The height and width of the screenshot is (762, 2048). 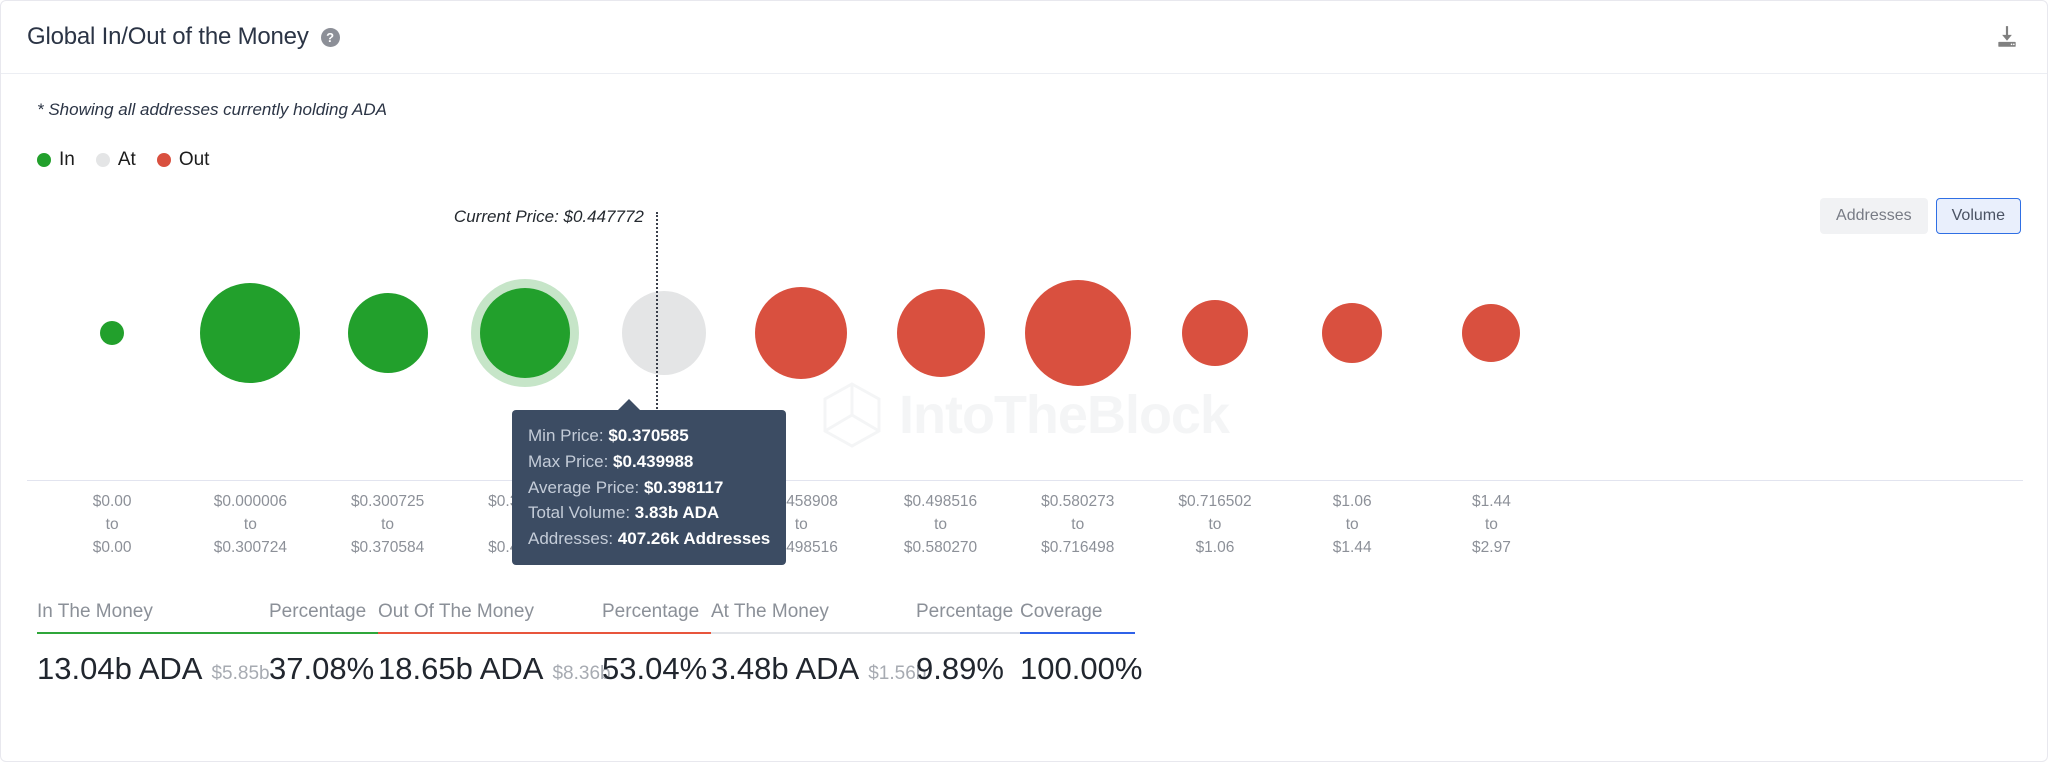 I want to click on axis-tick-6: $0.498516 to $0.580270, so click(x=940, y=525).